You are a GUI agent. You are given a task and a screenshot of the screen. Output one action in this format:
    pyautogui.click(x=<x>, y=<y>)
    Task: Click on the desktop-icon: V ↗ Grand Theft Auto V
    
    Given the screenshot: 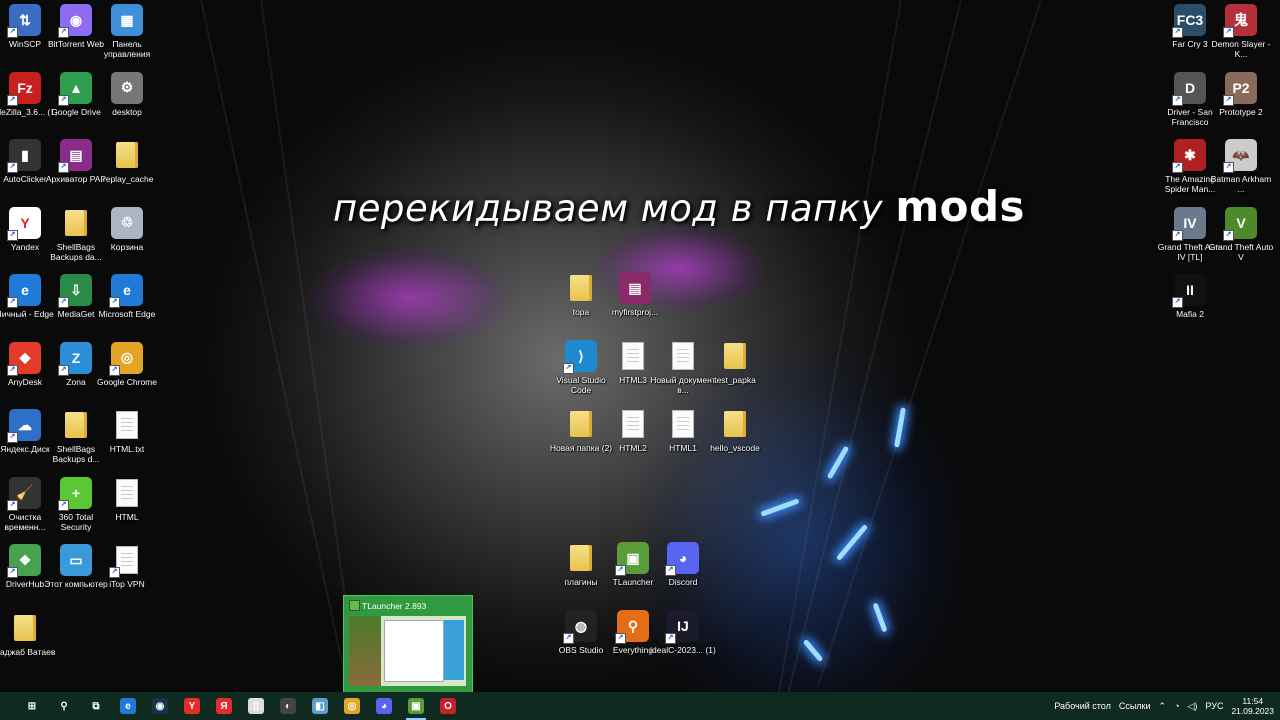 What is the action you would take?
    pyautogui.click(x=1241, y=237)
    